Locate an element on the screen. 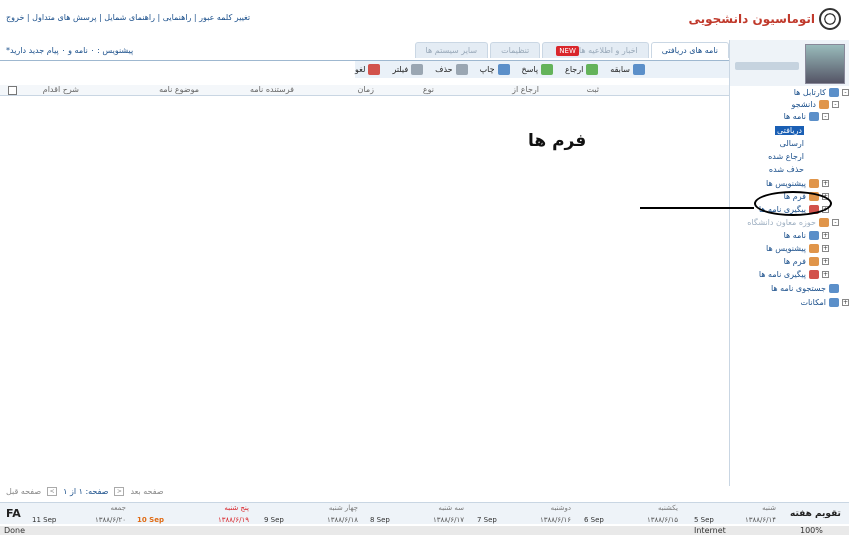 This screenshot has height=535, width=849. calendar-day: یکشنبه 6 Sep ۱۳۸۸/۶/۱۵ is located at coordinates (632, 514).